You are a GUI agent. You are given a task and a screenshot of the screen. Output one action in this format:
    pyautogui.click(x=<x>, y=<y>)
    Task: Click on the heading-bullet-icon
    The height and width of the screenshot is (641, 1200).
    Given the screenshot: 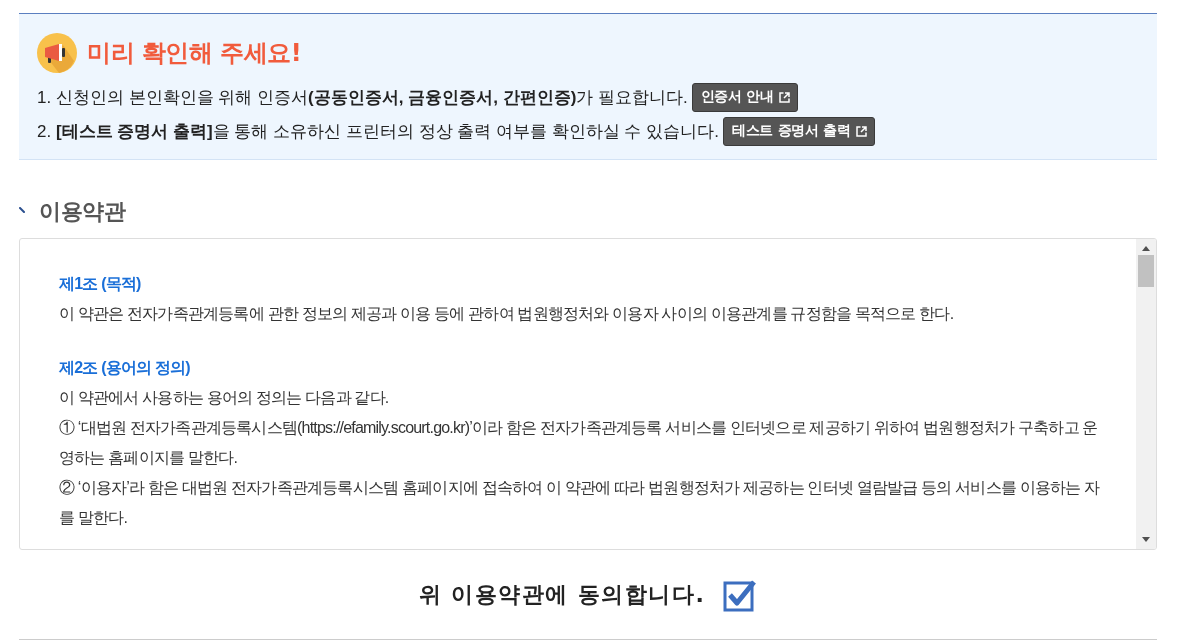 What is the action you would take?
    pyautogui.click(x=22, y=210)
    